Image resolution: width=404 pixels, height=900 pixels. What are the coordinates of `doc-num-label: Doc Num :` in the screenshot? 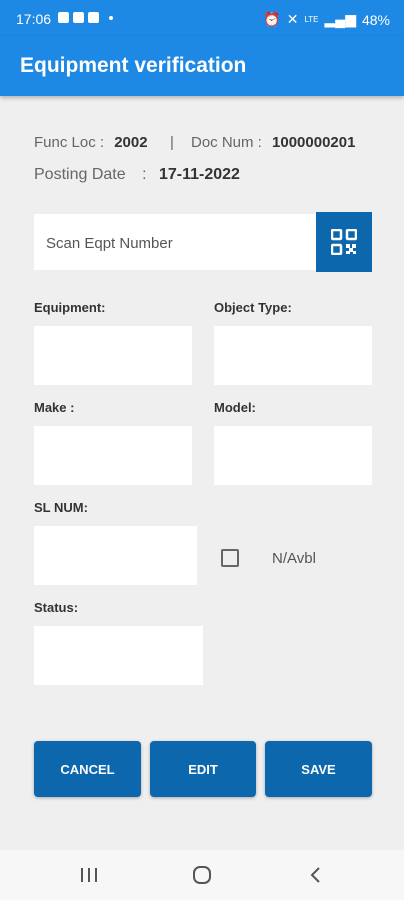 It's located at (226, 142).